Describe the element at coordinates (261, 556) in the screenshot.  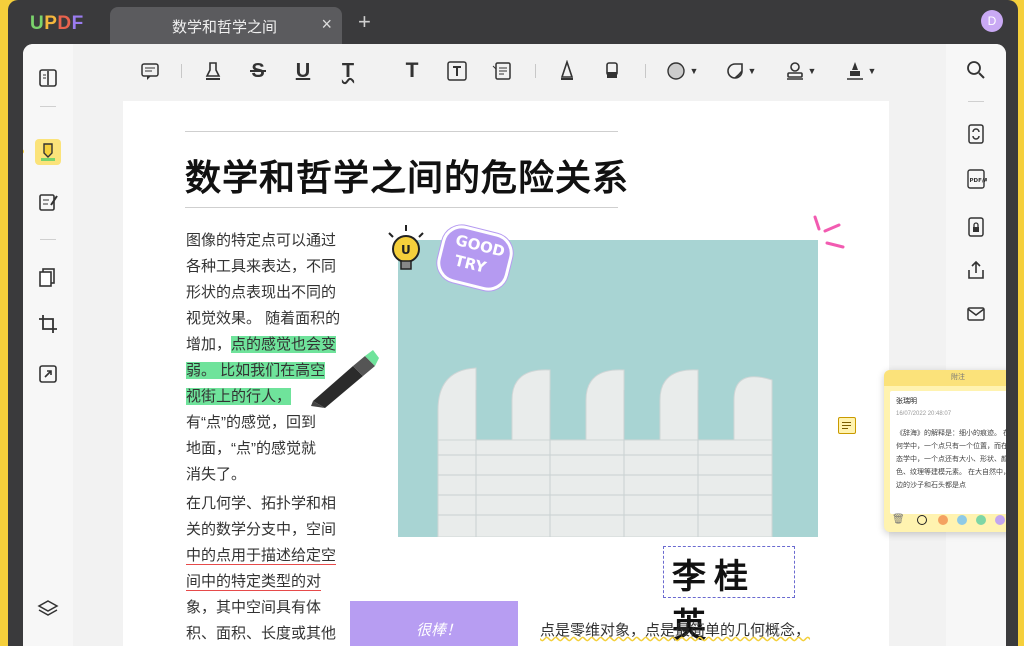
I see `underlined-text: 中的点用于描述给定空` at that location.